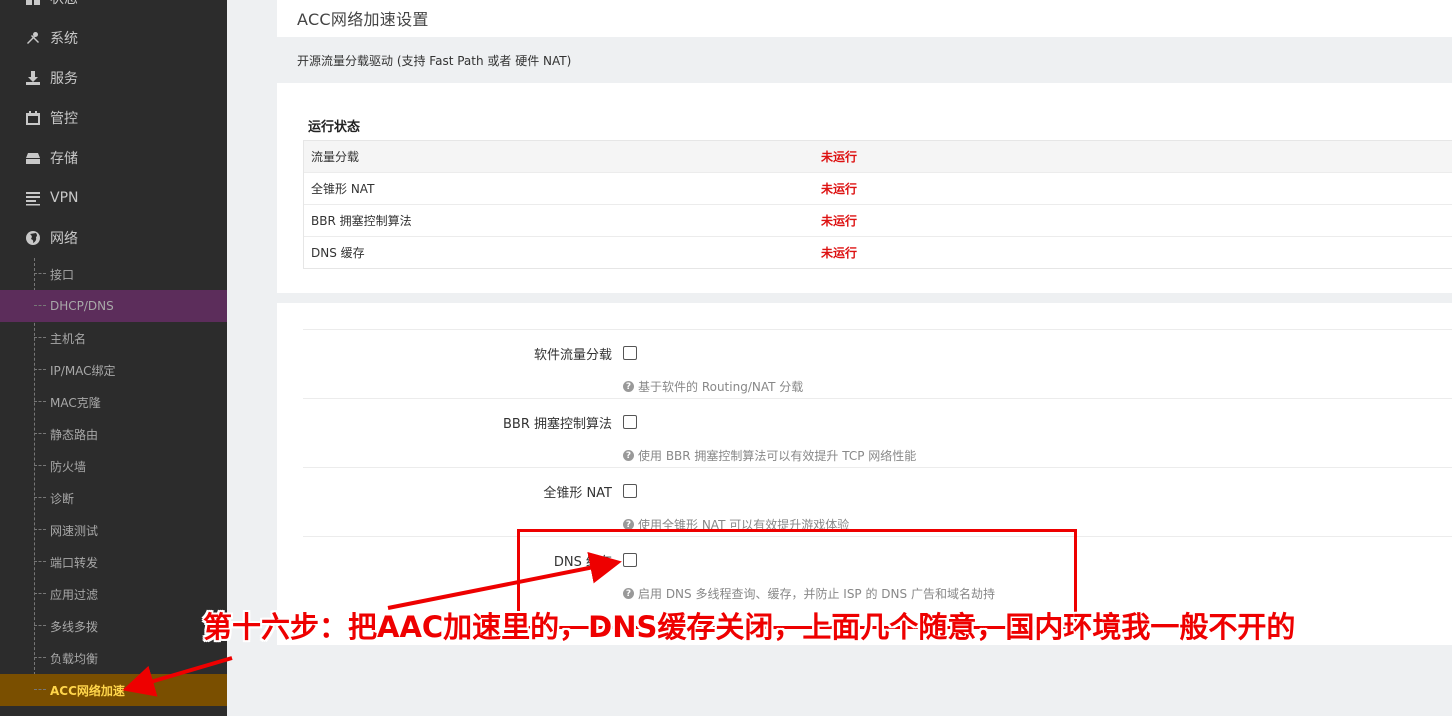 The image size is (1452, 716). Describe the element at coordinates (113, 594) in the screenshot. I see `sidebar-item-app-filter: 应用过滤` at that location.